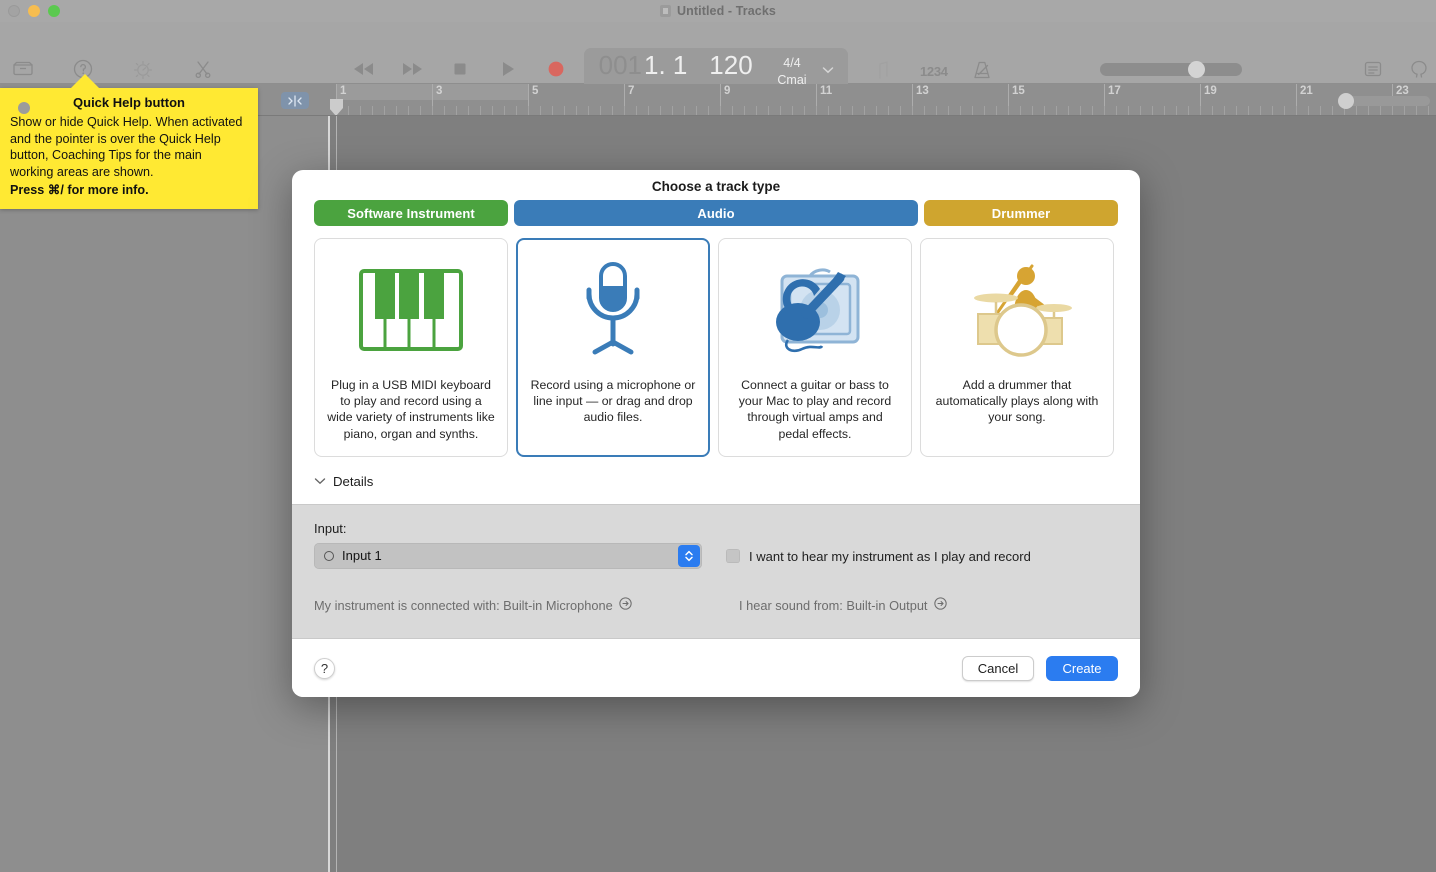 This screenshot has height=872, width=1436. Describe the element at coordinates (364, 69) in the screenshot. I see `rewind-button` at that location.